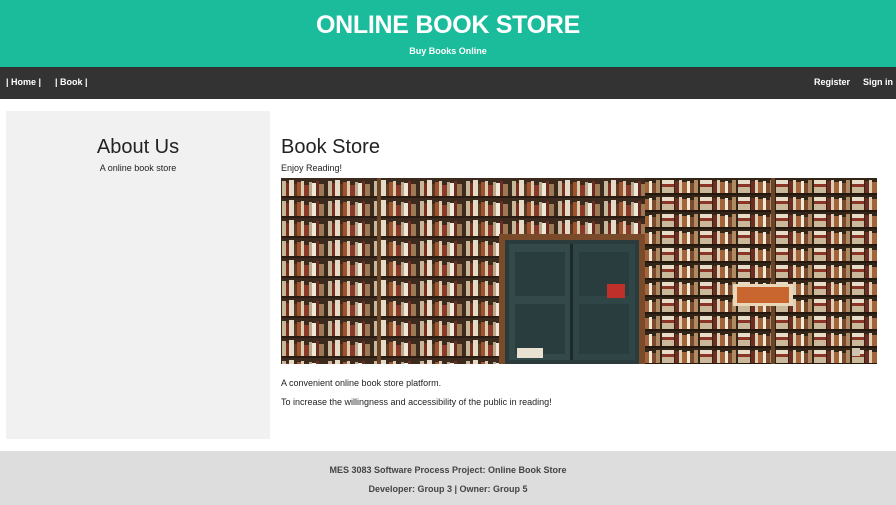 The image size is (896, 505). I want to click on about-us-text: A online book store, so click(138, 168).